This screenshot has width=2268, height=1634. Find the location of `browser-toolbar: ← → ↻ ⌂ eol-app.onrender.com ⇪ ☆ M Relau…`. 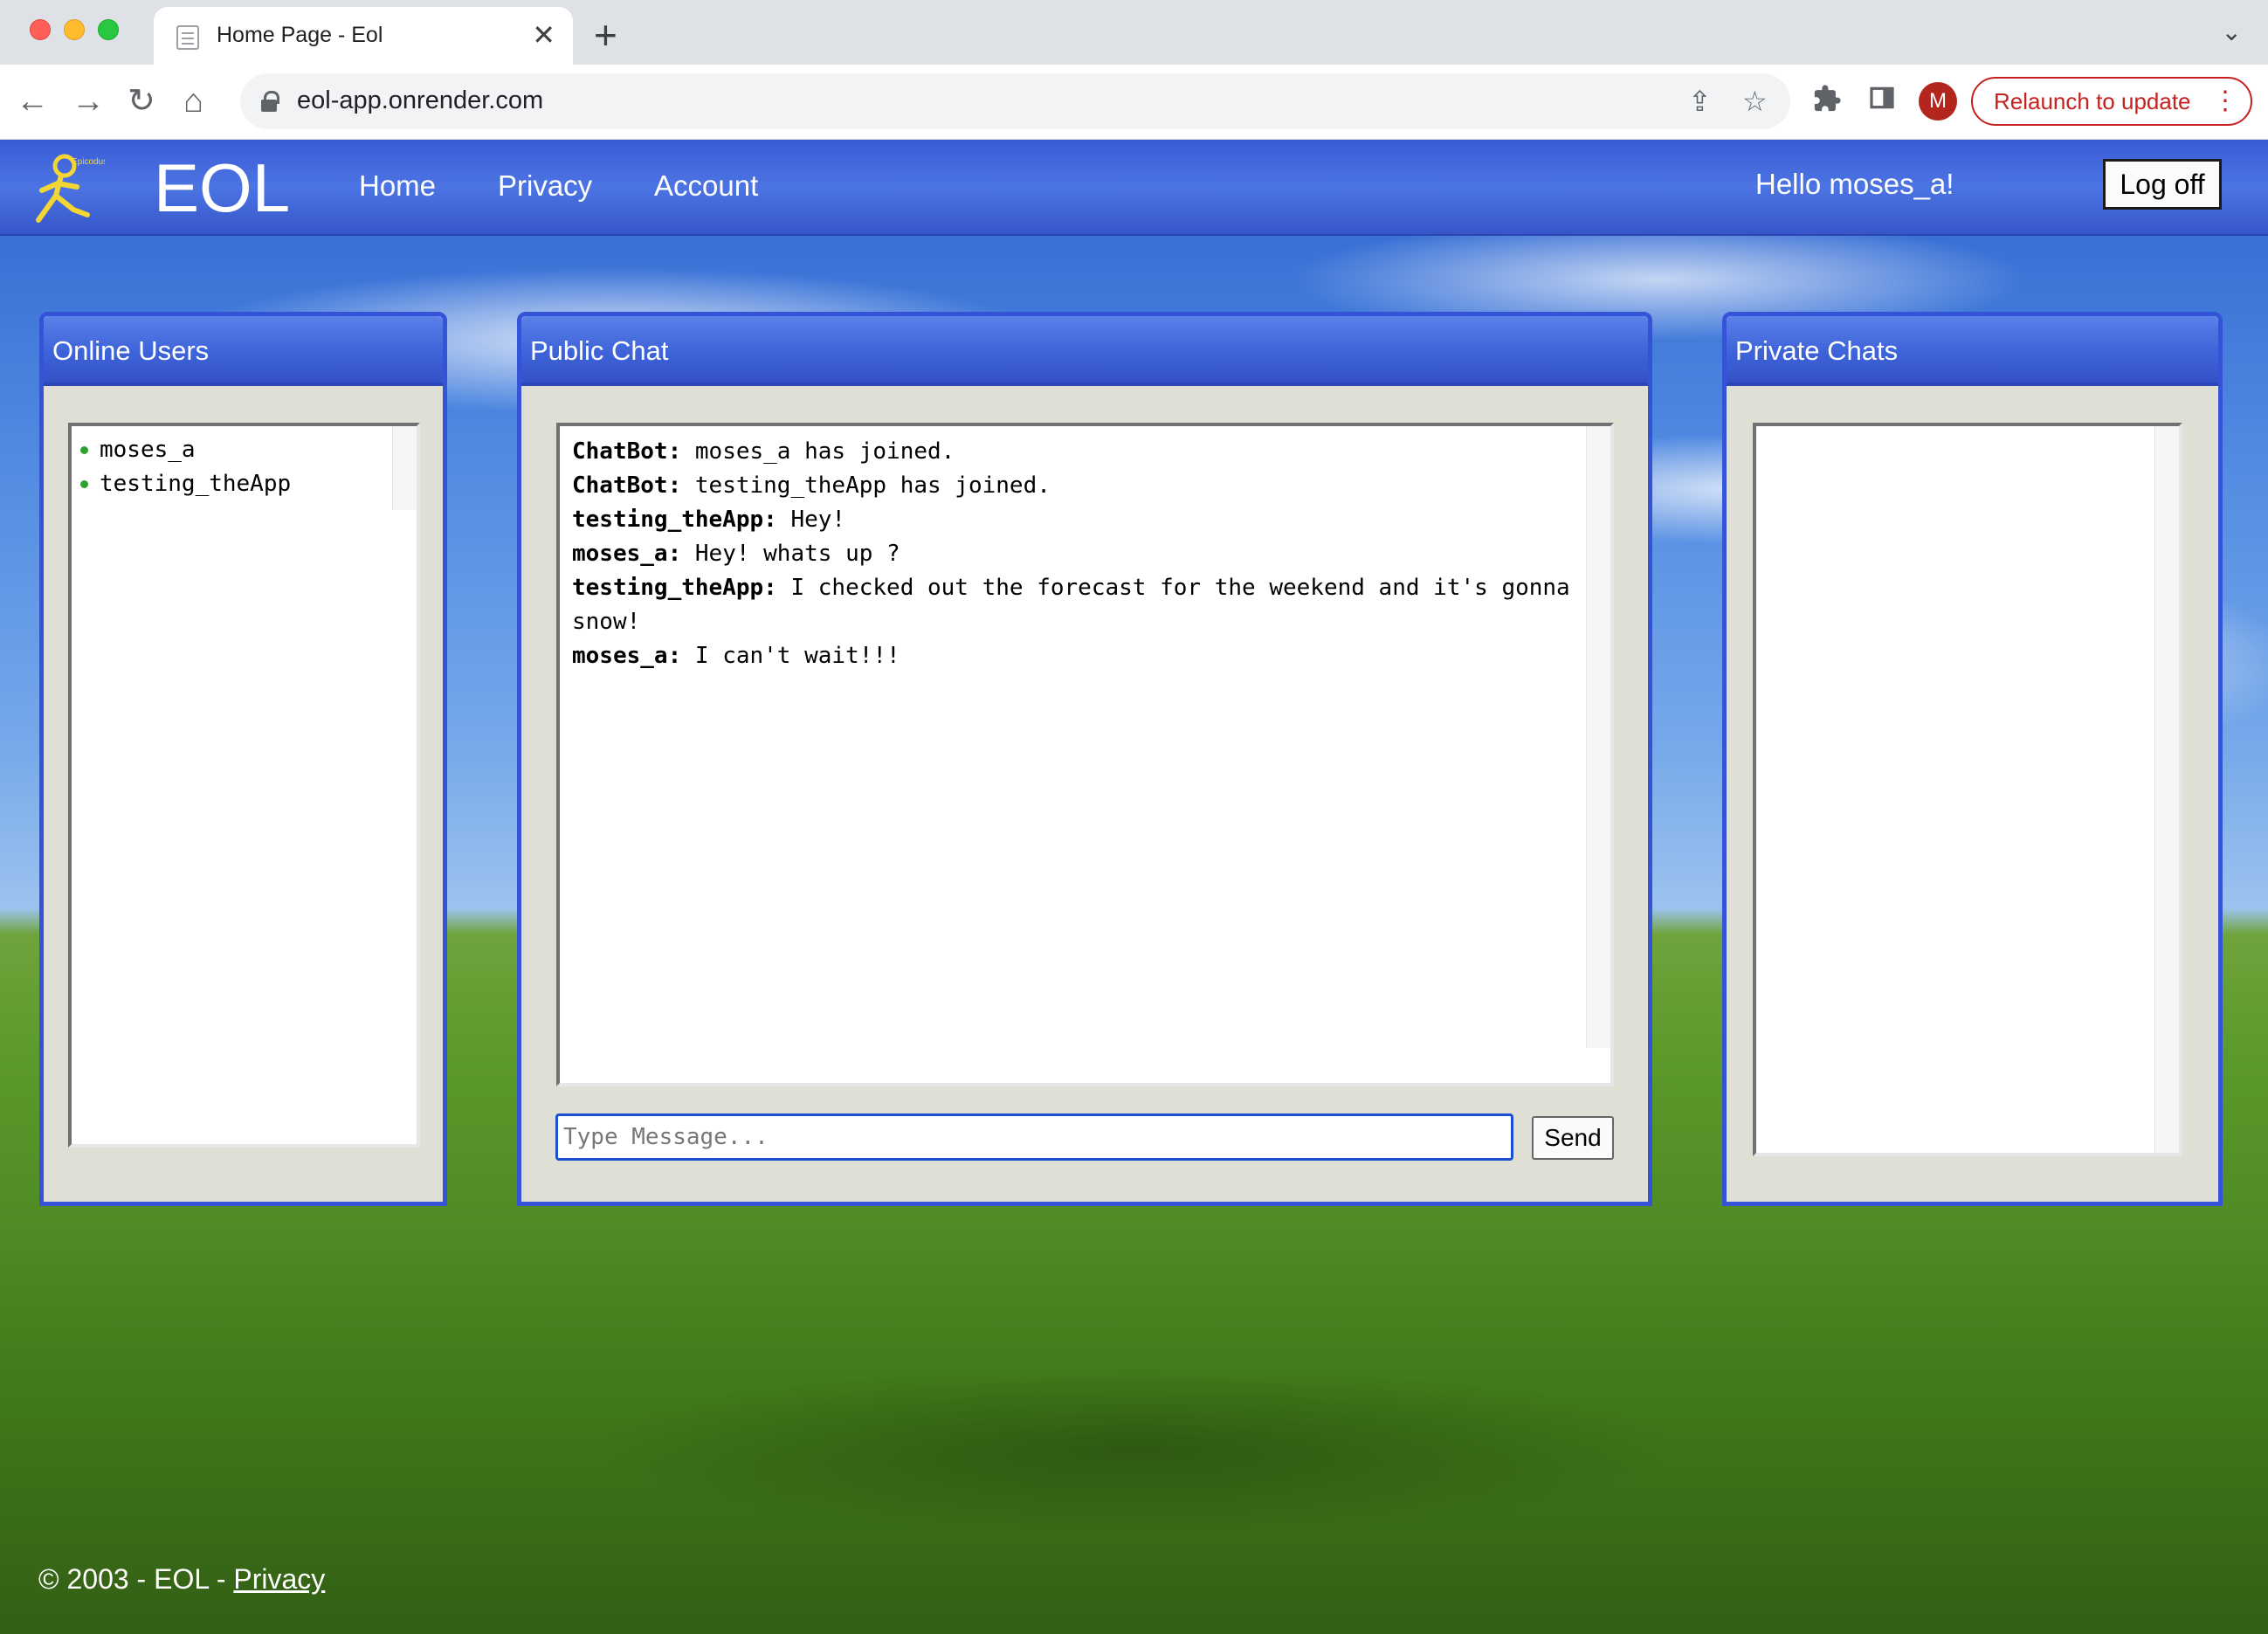

browser-toolbar: ← → ↻ ⌂ eol-app.onrender.com ⇪ ☆ M Relau… is located at coordinates (1134, 102).